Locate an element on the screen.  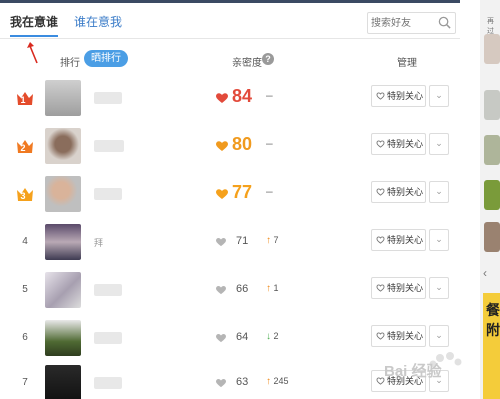
intimacy-score: 84 is located at coordinates (242, 96).